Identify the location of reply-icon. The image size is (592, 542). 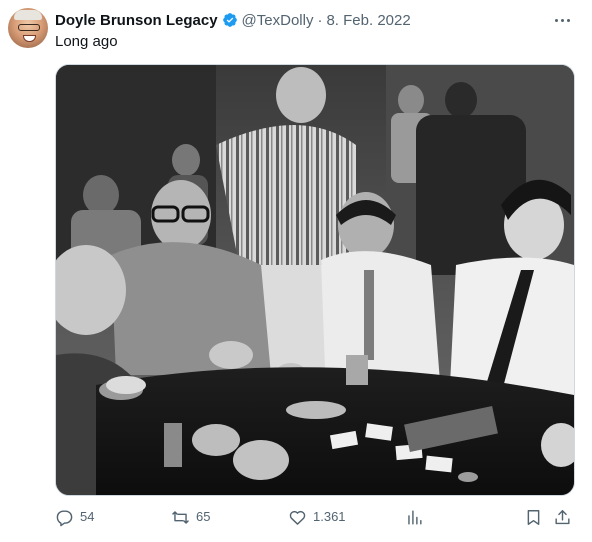
(64, 517).